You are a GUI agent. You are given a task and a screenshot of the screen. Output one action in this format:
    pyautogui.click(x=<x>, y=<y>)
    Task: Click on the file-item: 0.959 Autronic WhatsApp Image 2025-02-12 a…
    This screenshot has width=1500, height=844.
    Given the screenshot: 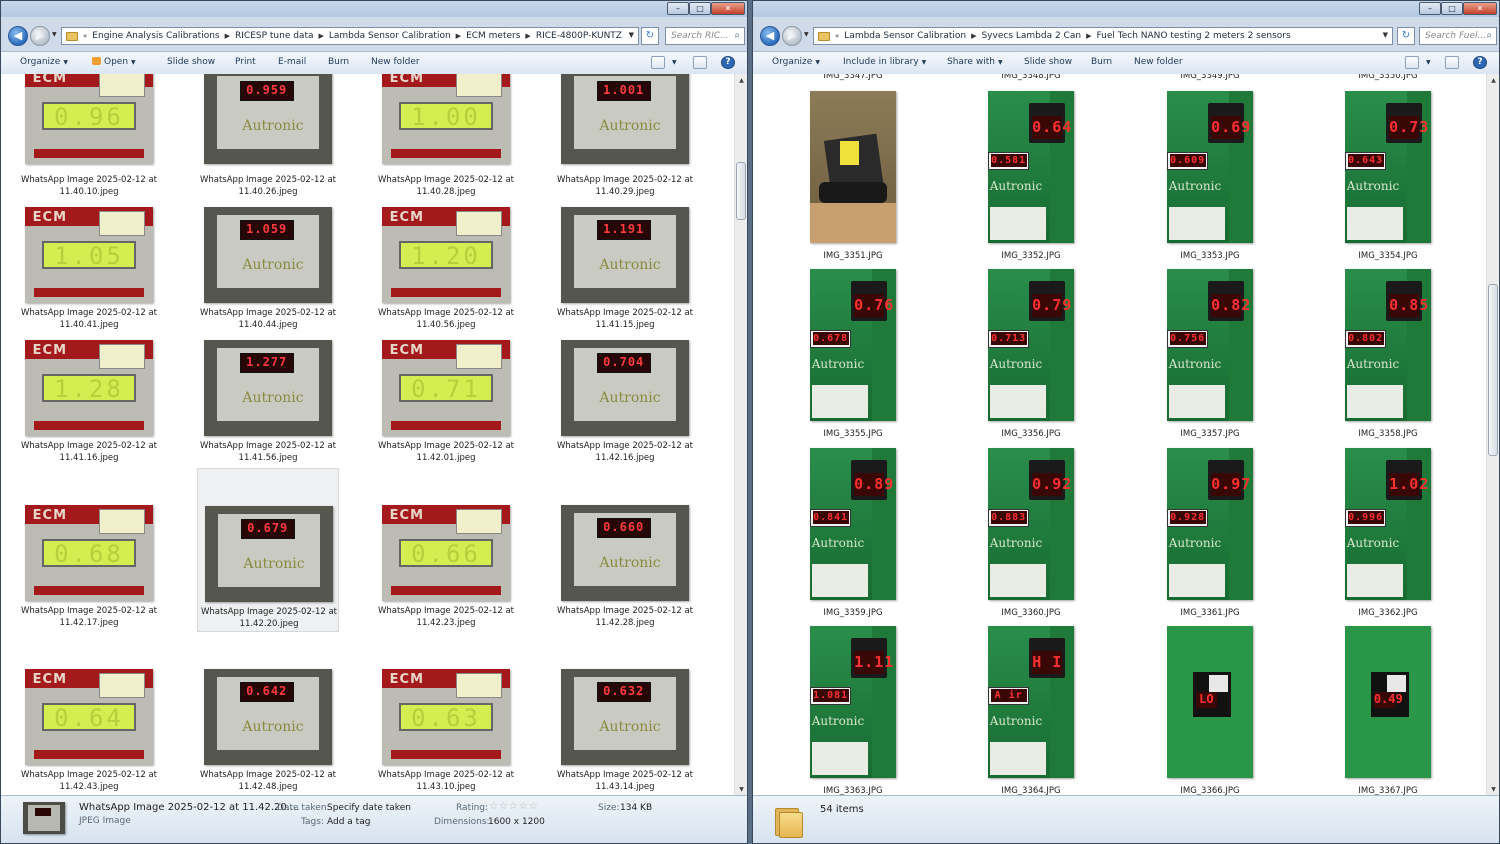 What is the action you would take?
    pyautogui.click(x=268, y=137)
    